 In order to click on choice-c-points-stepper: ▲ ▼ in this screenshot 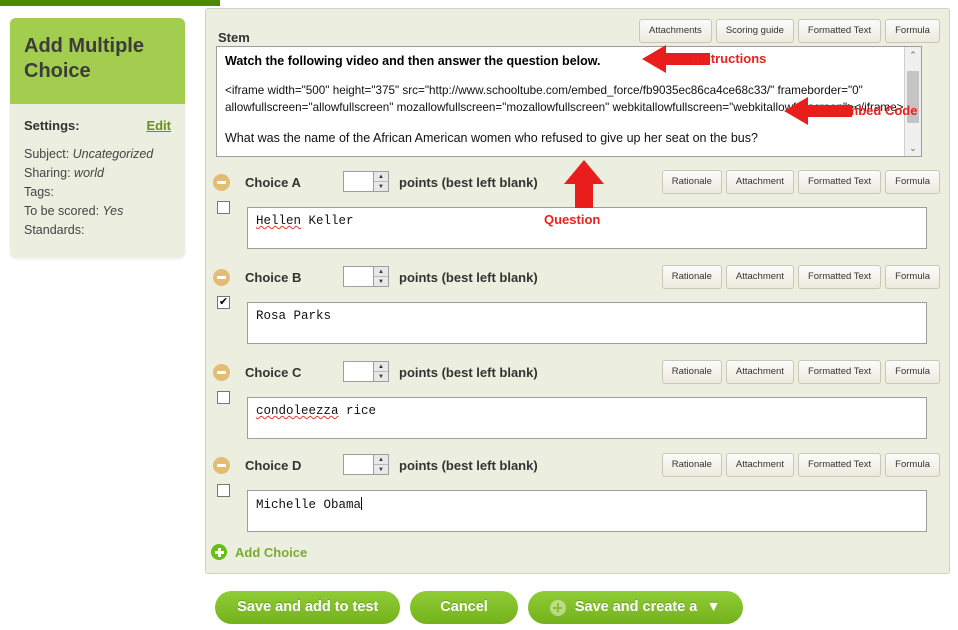, I will do `click(380, 371)`.